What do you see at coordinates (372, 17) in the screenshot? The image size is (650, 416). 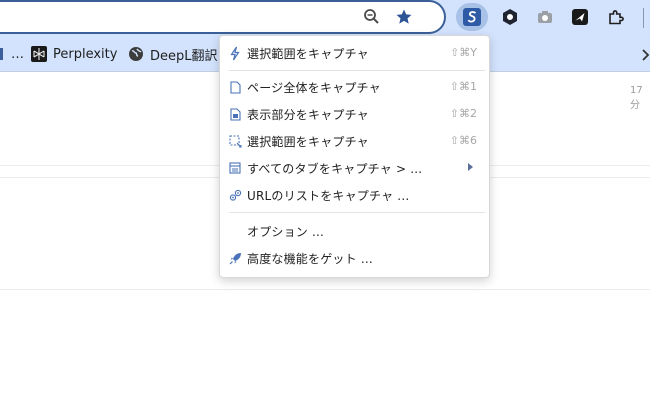 I see `zoom-icon` at bounding box center [372, 17].